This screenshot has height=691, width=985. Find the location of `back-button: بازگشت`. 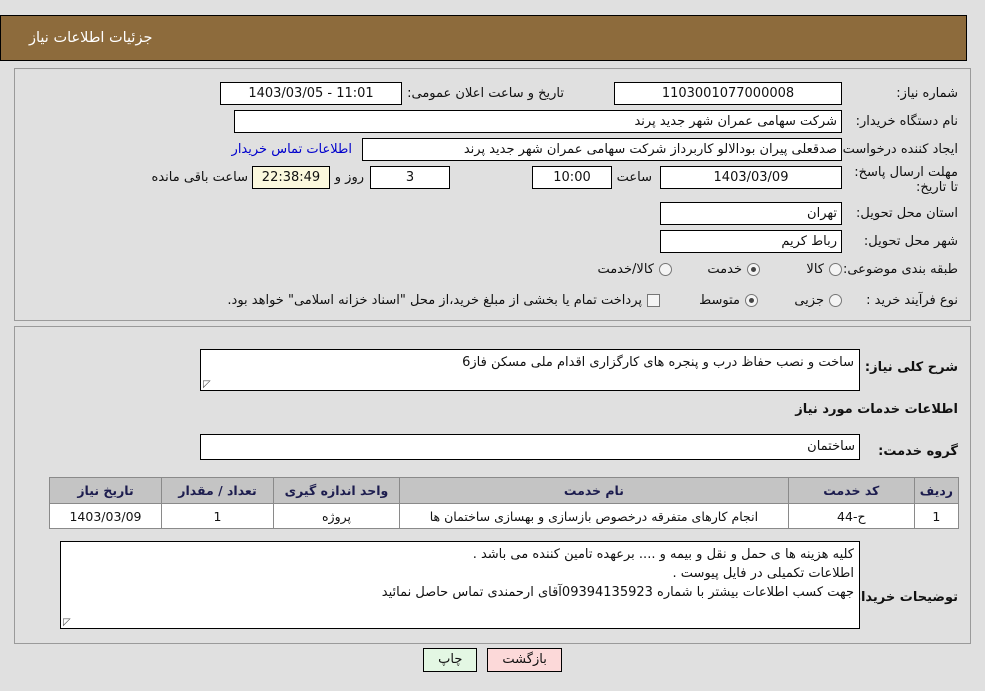

back-button: بازگشت is located at coordinates (524, 660).